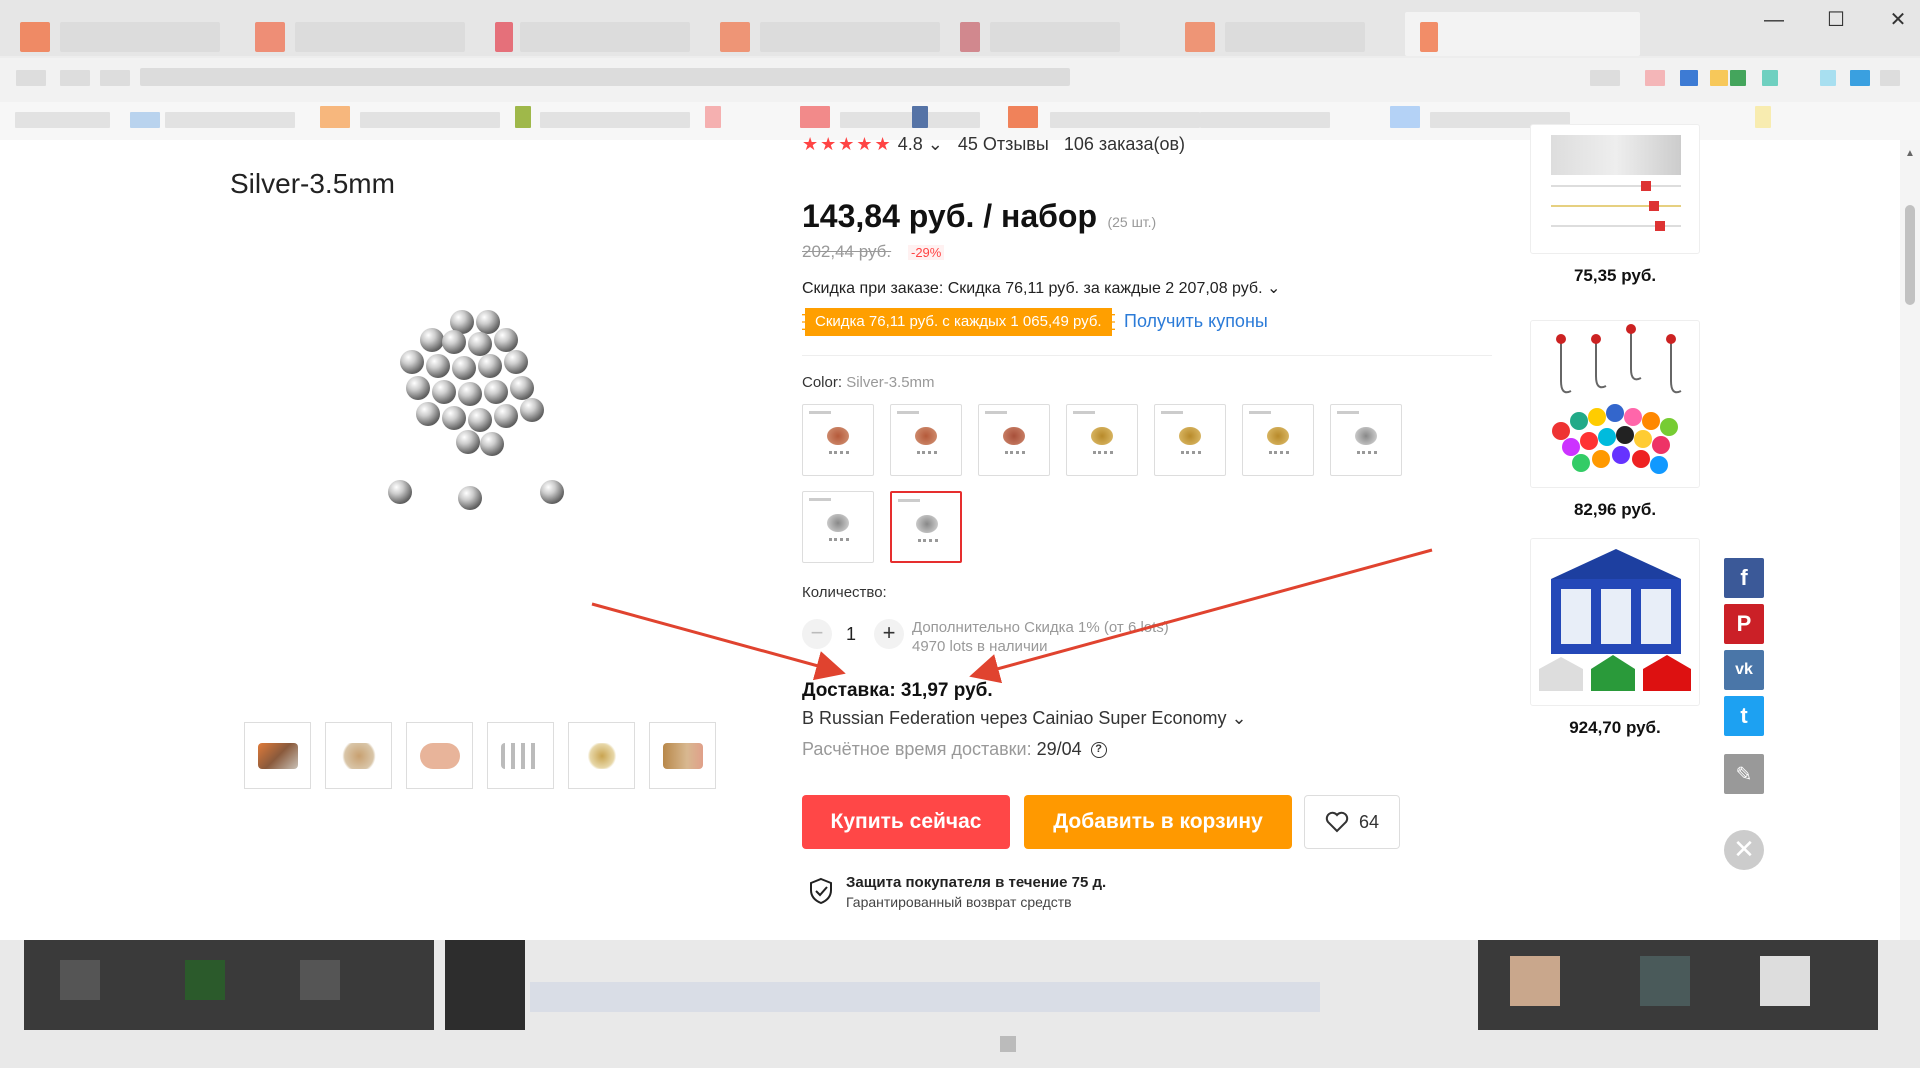 The width and height of the screenshot is (1920, 1068). Describe the element at coordinates (920, 144) in the screenshot. I see `rating-score: 4.8 ⌄` at that location.